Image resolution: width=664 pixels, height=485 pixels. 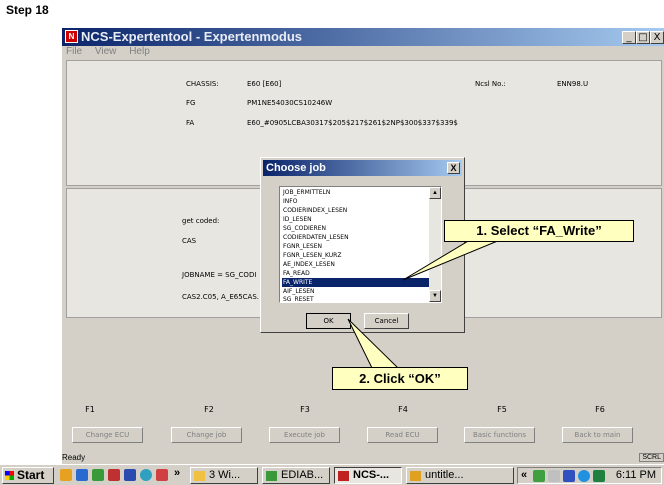 What do you see at coordinates (356, 298) in the screenshot?
I see `list-item: SG_RESET` at bounding box center [356, 298].